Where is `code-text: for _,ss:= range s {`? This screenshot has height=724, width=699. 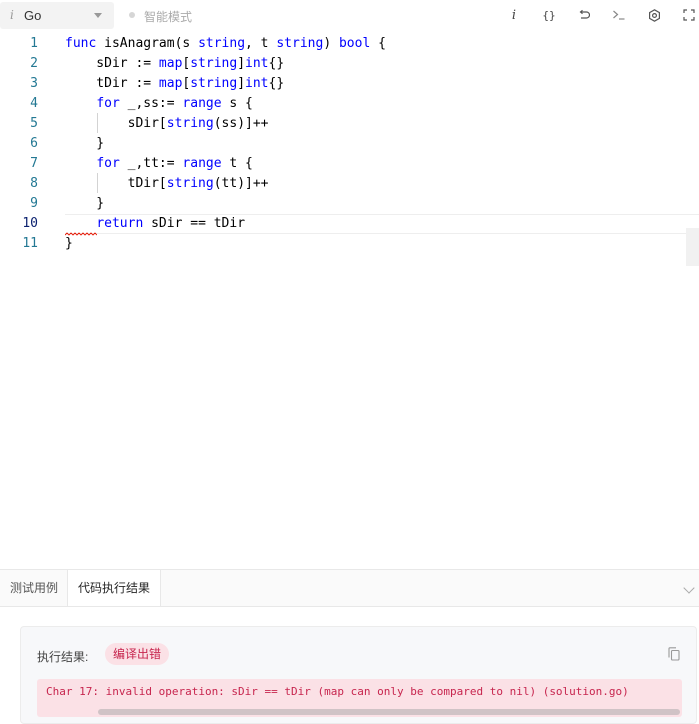 code-text: for _,ss:= range s { is located at coordinates (174, 103).